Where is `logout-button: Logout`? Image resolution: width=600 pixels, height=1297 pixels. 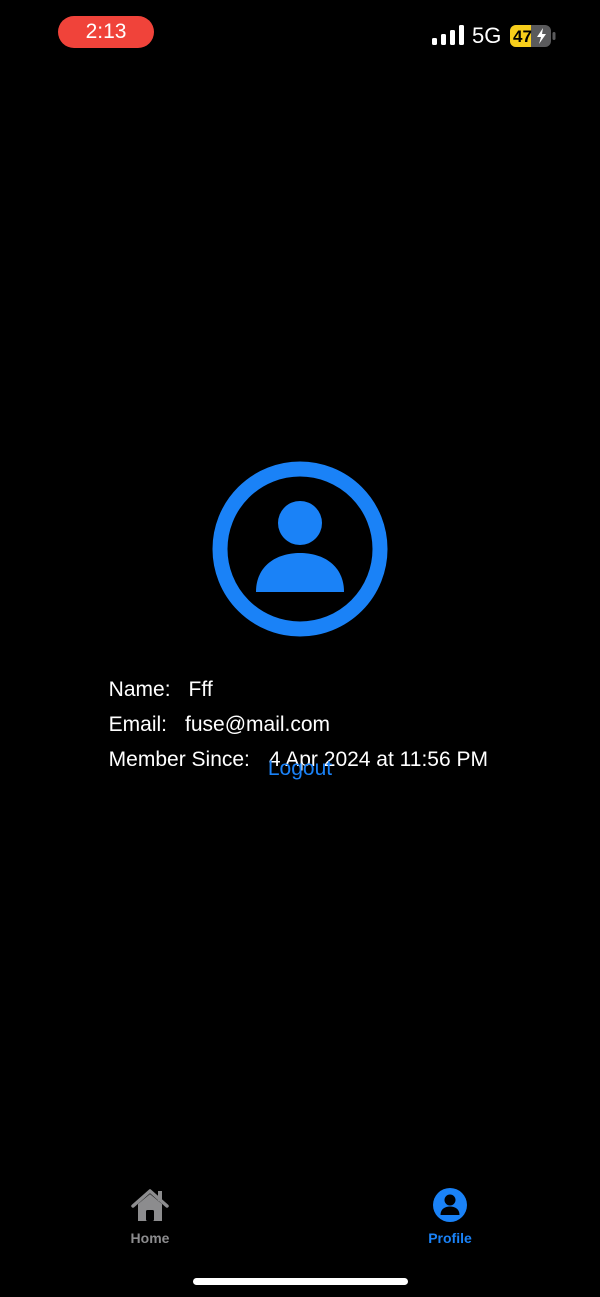
logout-button: Logout is located at coordinates (300, 769).